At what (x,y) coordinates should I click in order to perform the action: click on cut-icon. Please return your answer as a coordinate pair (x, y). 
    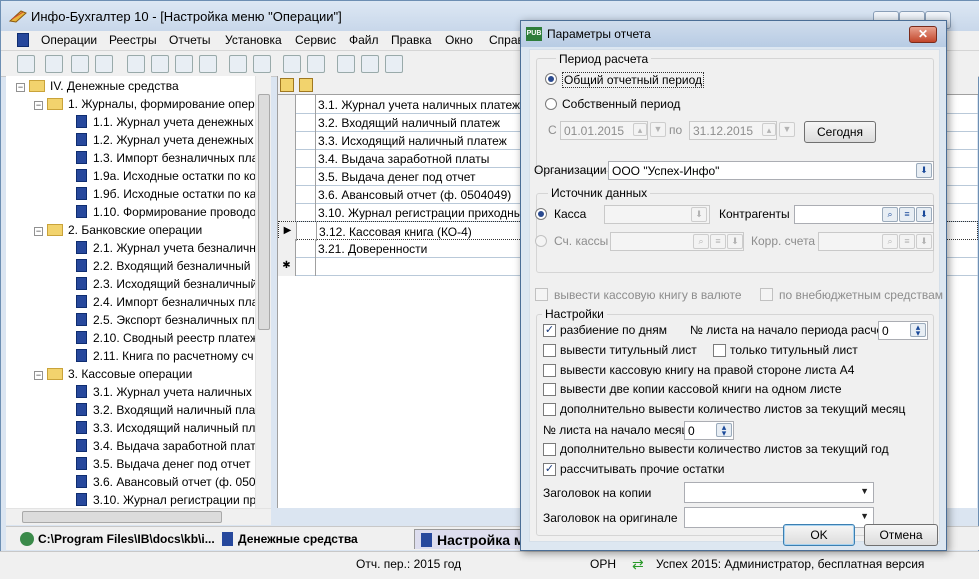
    Looking at the image, I should click on (104, 64).